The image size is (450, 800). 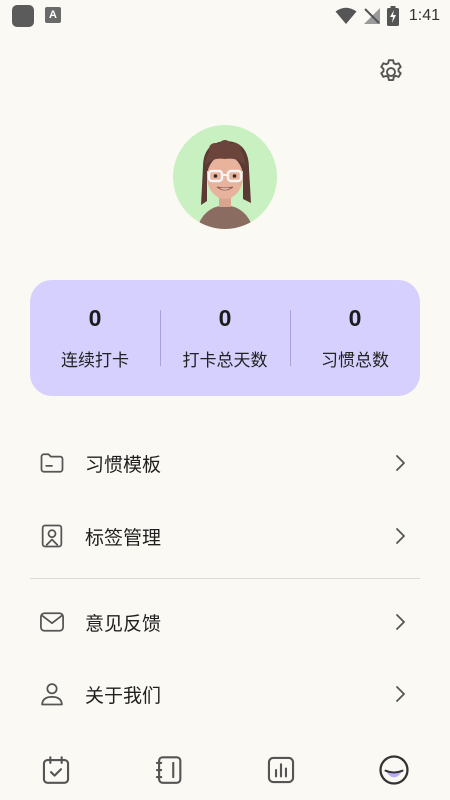 I want to click on chart-icon, so click(x=281, y=770).